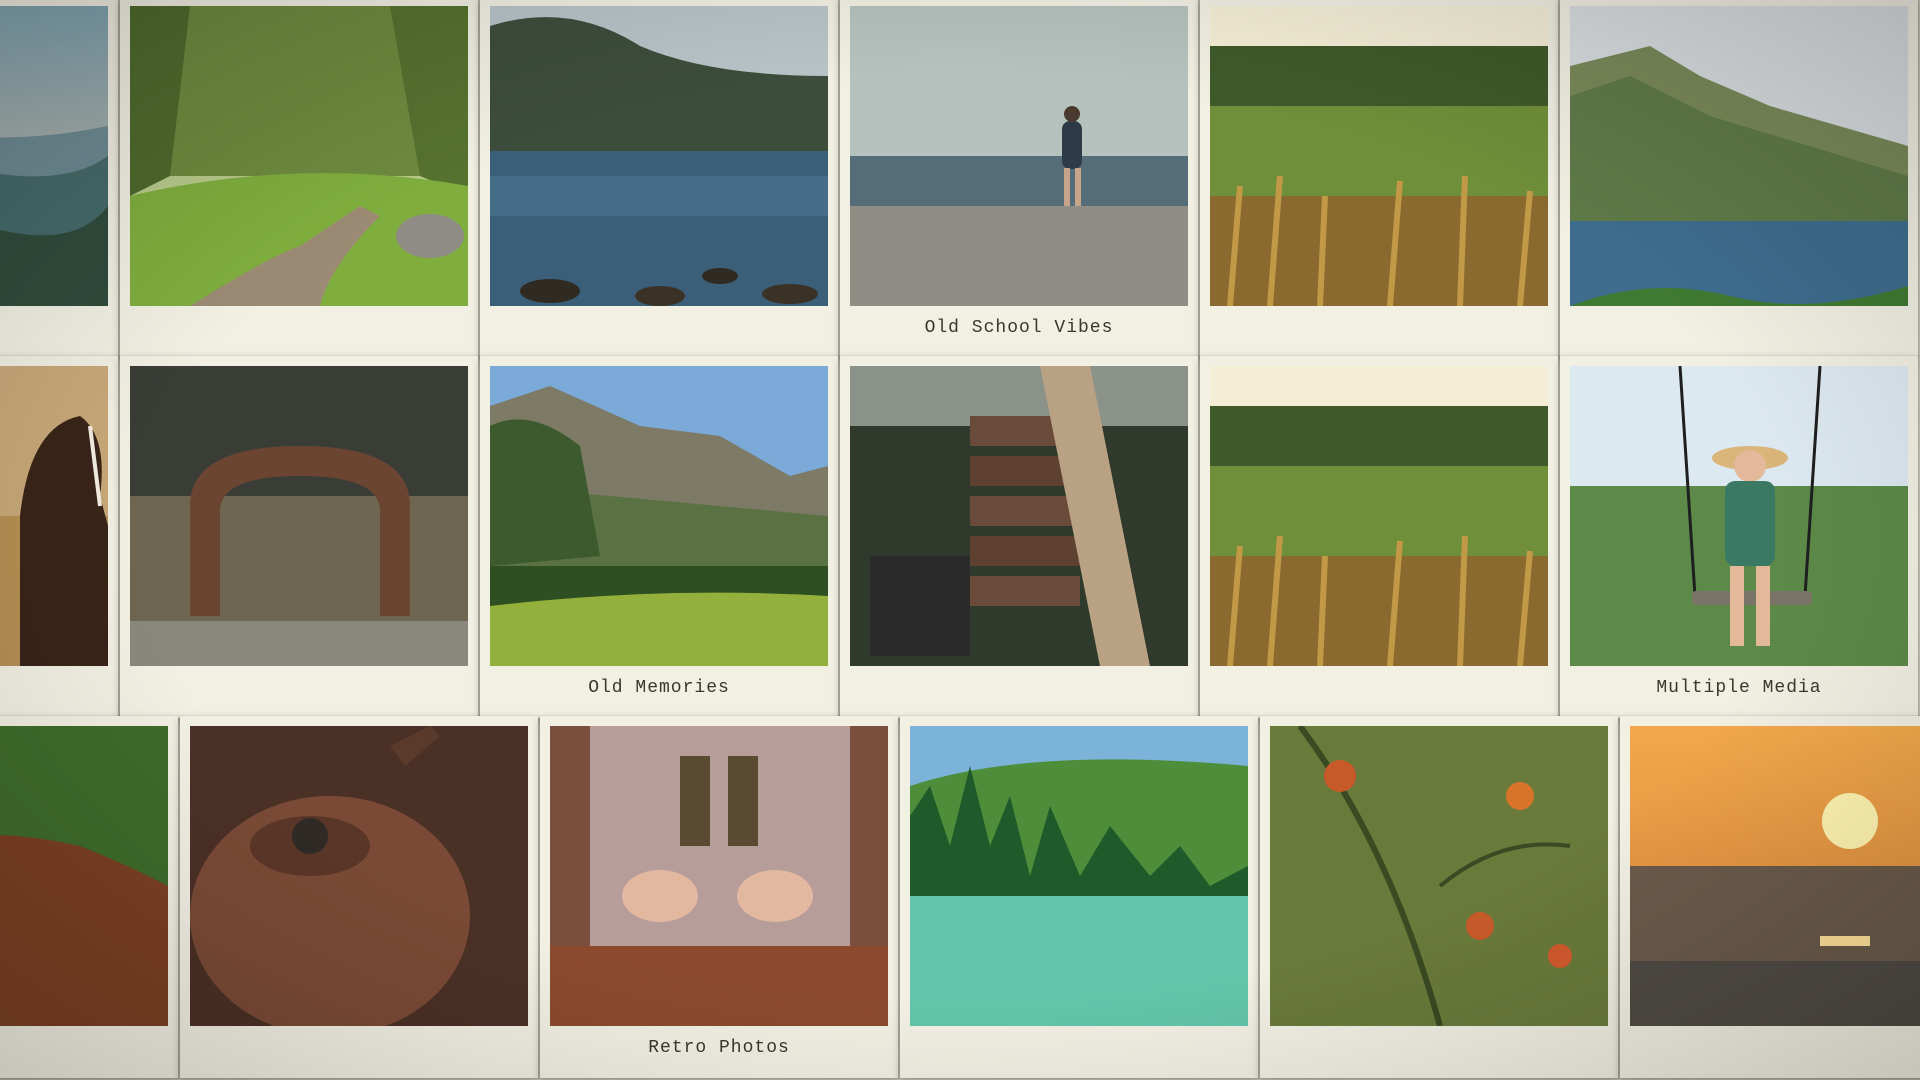  Describe the element at coordinates (1739, 156) in the screenshot. I see `photo-mountain-bay` at that location.